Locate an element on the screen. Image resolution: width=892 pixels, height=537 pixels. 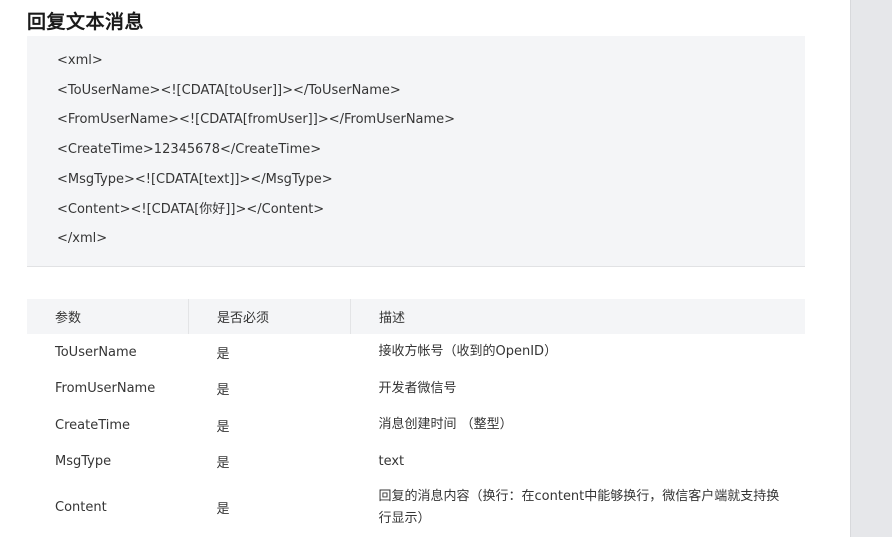
header-description: 描述 is located at coordinates (577, 316).